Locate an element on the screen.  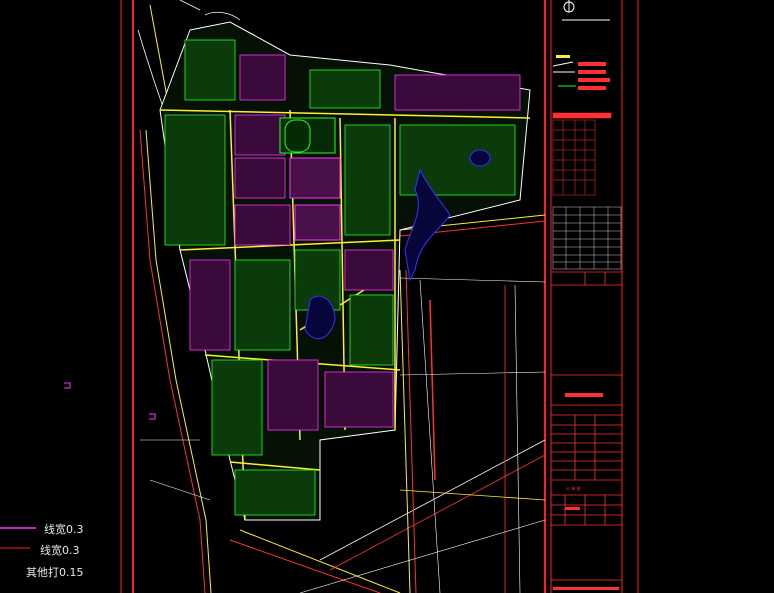
legend-label-other: 其他打0.15 is located at coordinates (55, 572).